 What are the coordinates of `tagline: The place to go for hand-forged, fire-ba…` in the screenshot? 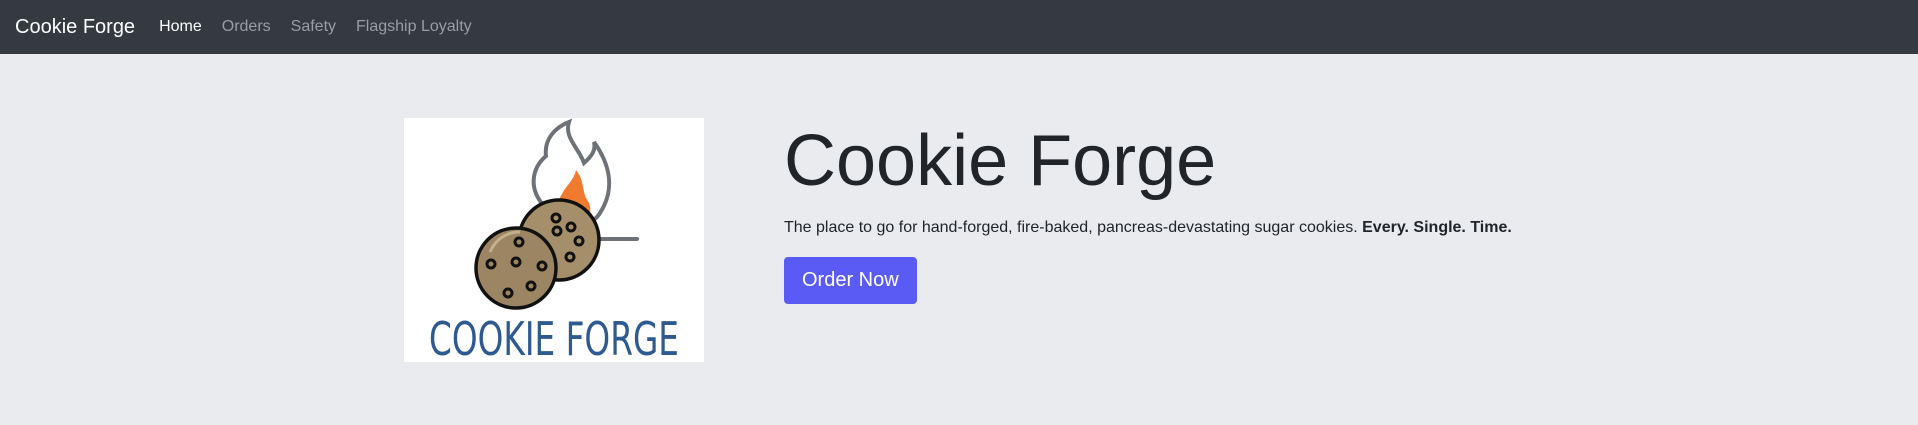 It's located at (1284, 228).